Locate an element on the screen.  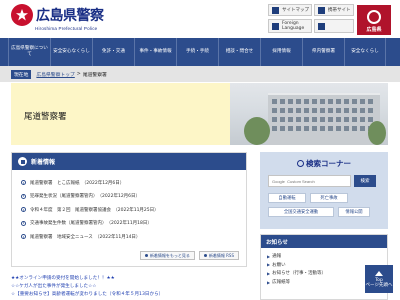
mobile-site-link: 携帯サイト is located at coordinates (334, 10).